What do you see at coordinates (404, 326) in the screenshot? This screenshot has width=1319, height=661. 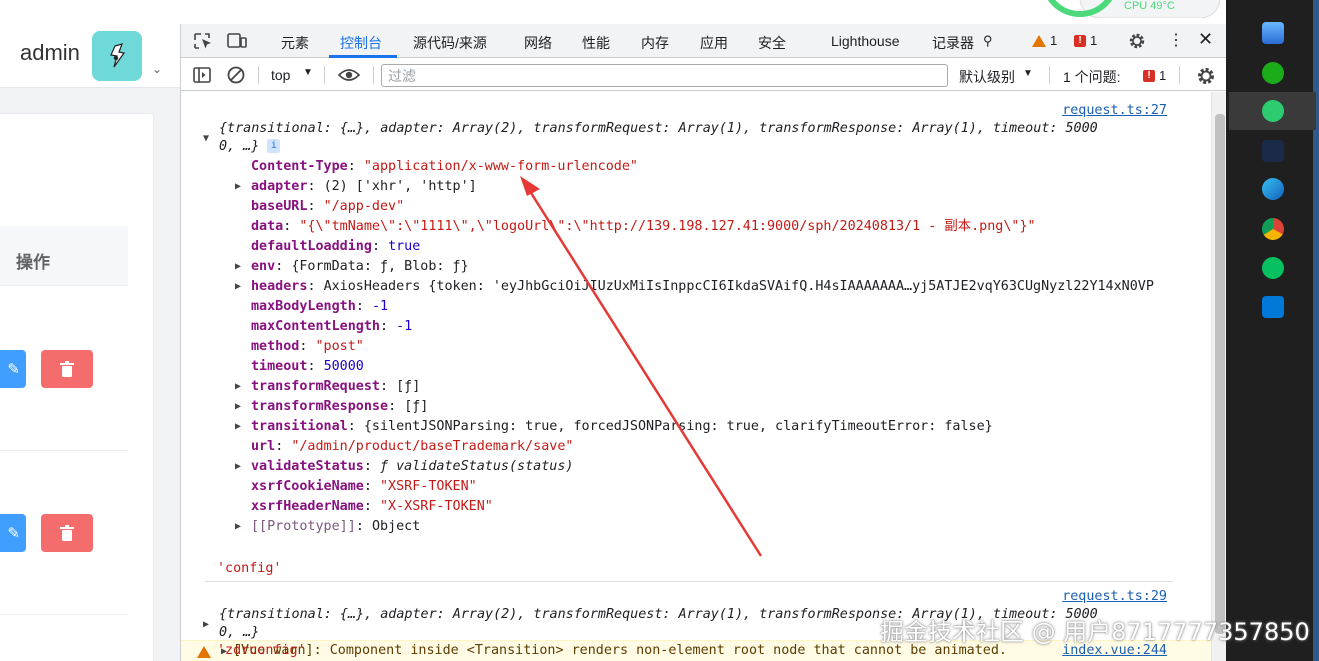 I see `property-value: -1` at bounding box center [404, 326].